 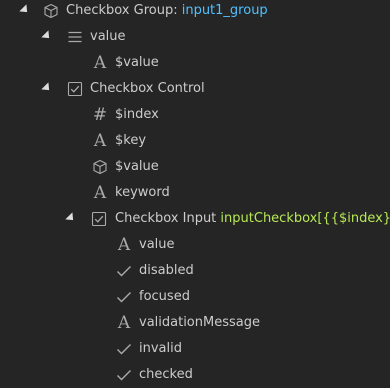 What do you see at coordinates (131, 140) in the screenshot?
I see `node-label: $key` at bounding box center [131, 140].